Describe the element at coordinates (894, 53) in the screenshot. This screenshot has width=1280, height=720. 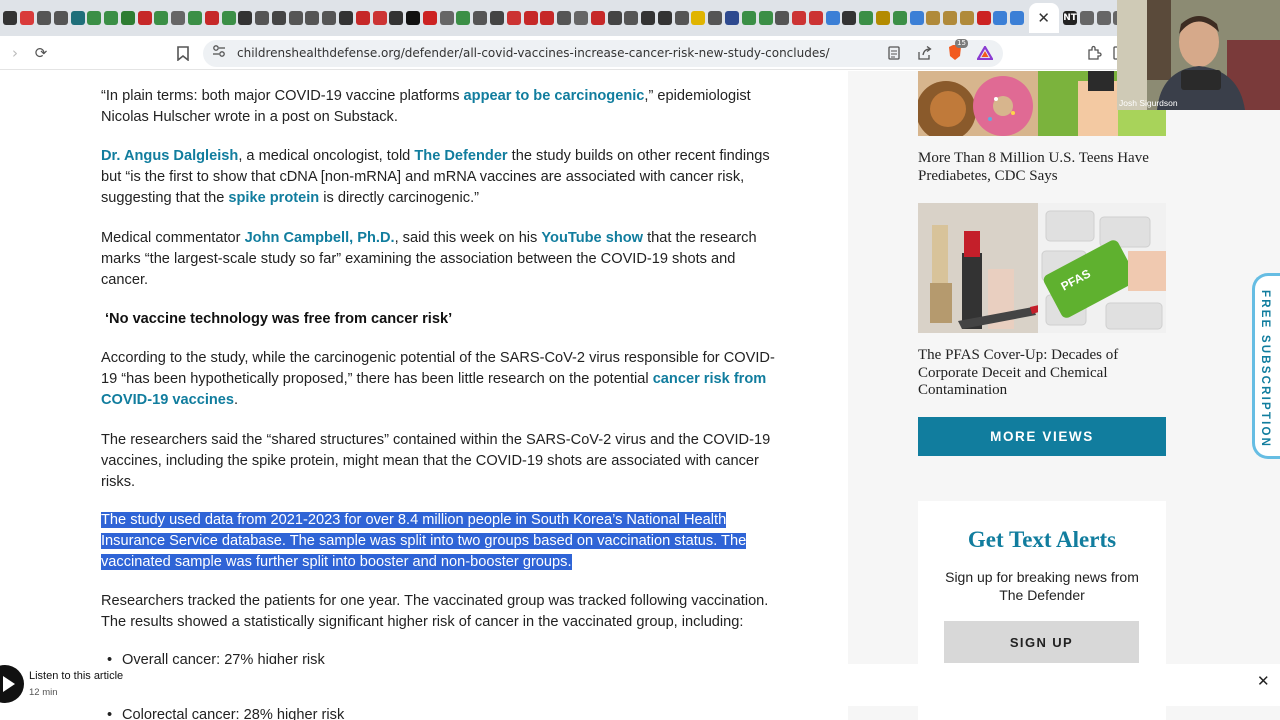
I see `reader-mode-icon` at that location.